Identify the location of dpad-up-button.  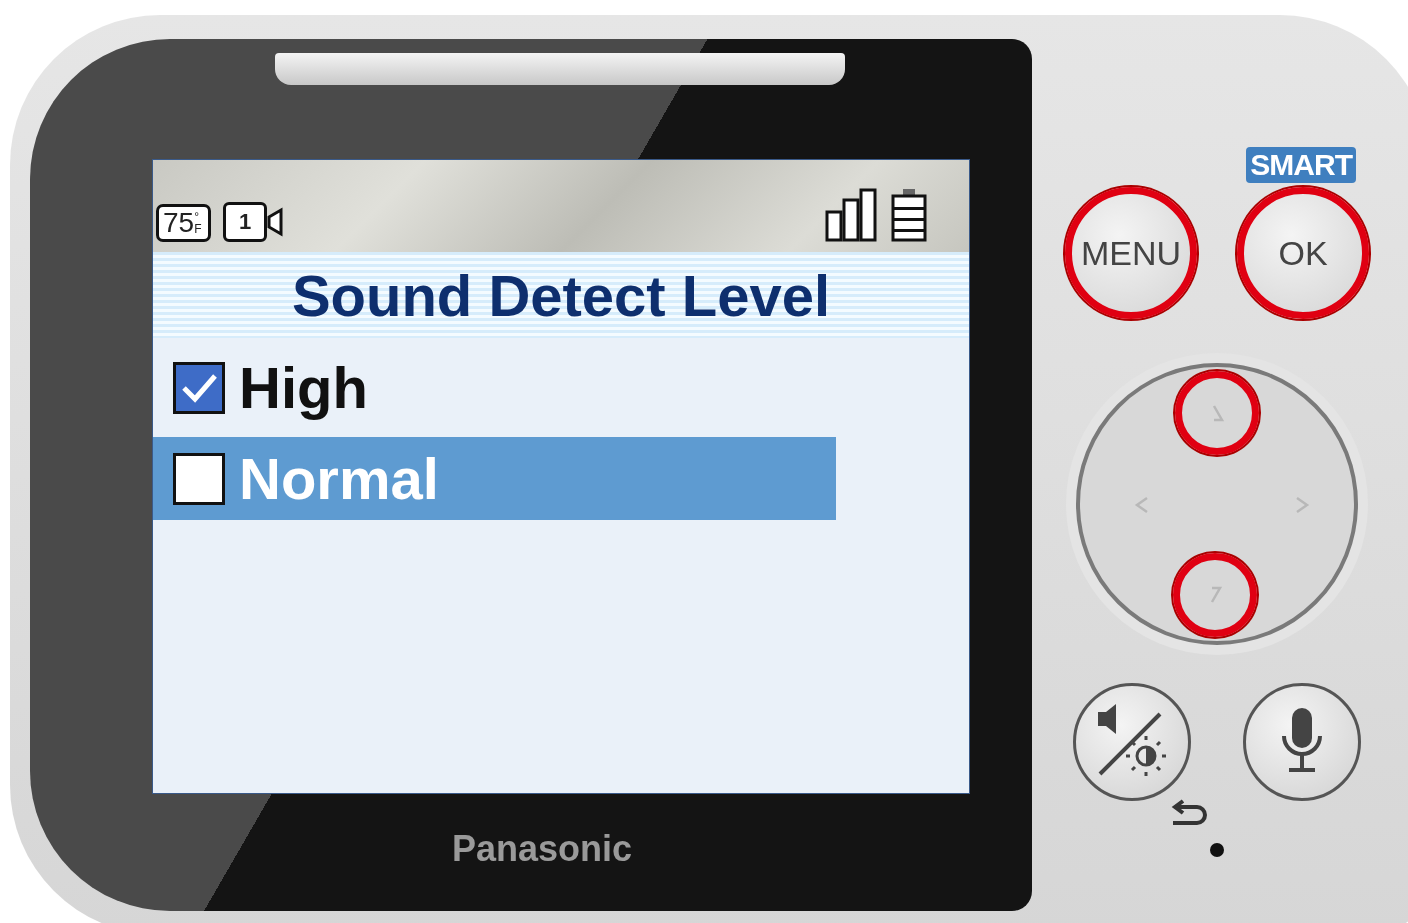
(1217, 413).